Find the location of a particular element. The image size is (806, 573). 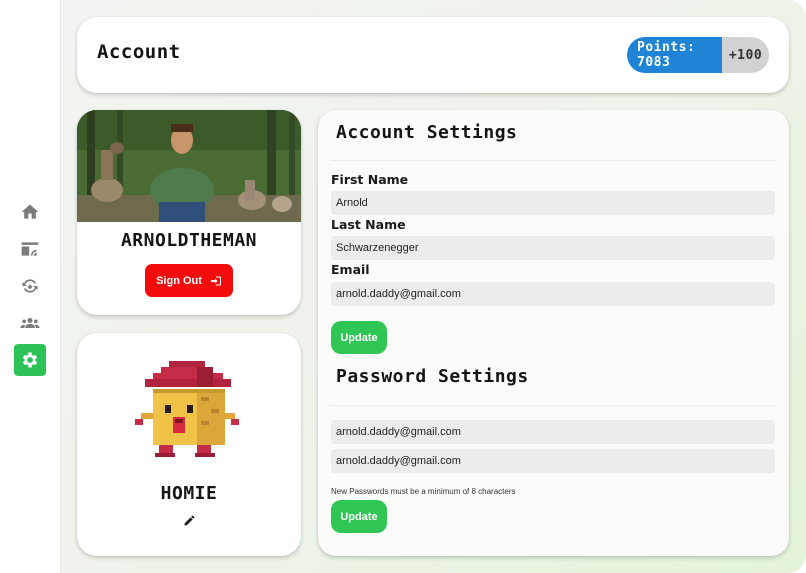

page-header: Account Points: 7083 +100 is located at coordinates (433, 55).